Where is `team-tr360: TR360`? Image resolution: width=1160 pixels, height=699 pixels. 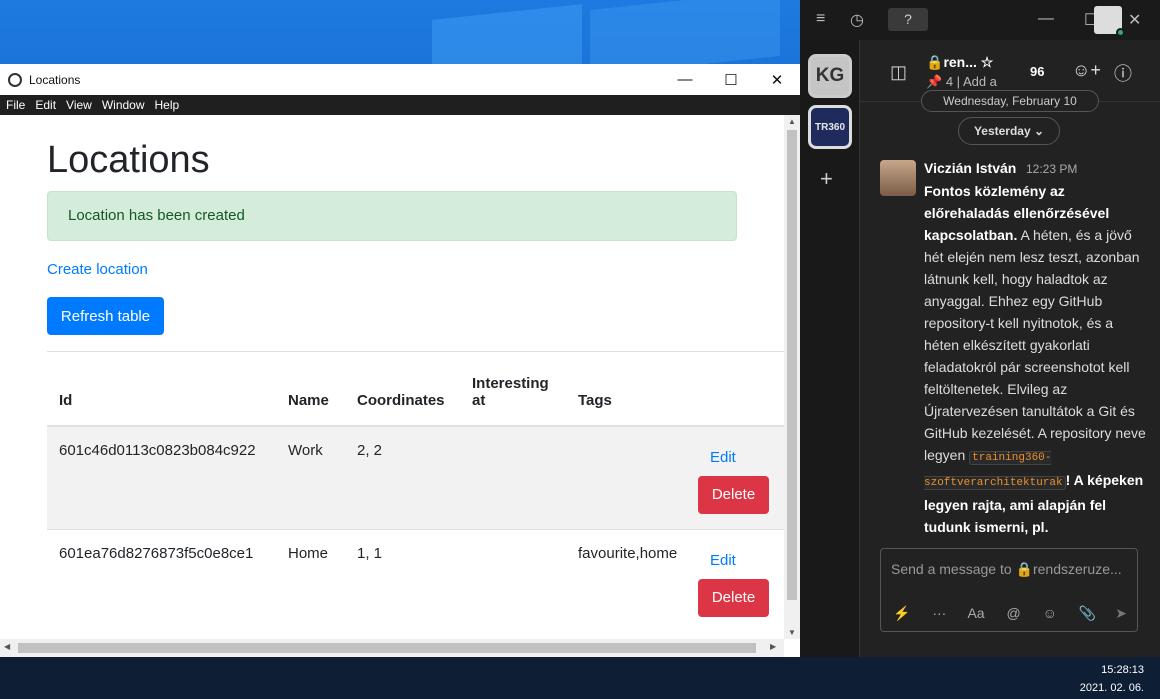 team-tr360: TR360 is located at coordinates (830, 127).